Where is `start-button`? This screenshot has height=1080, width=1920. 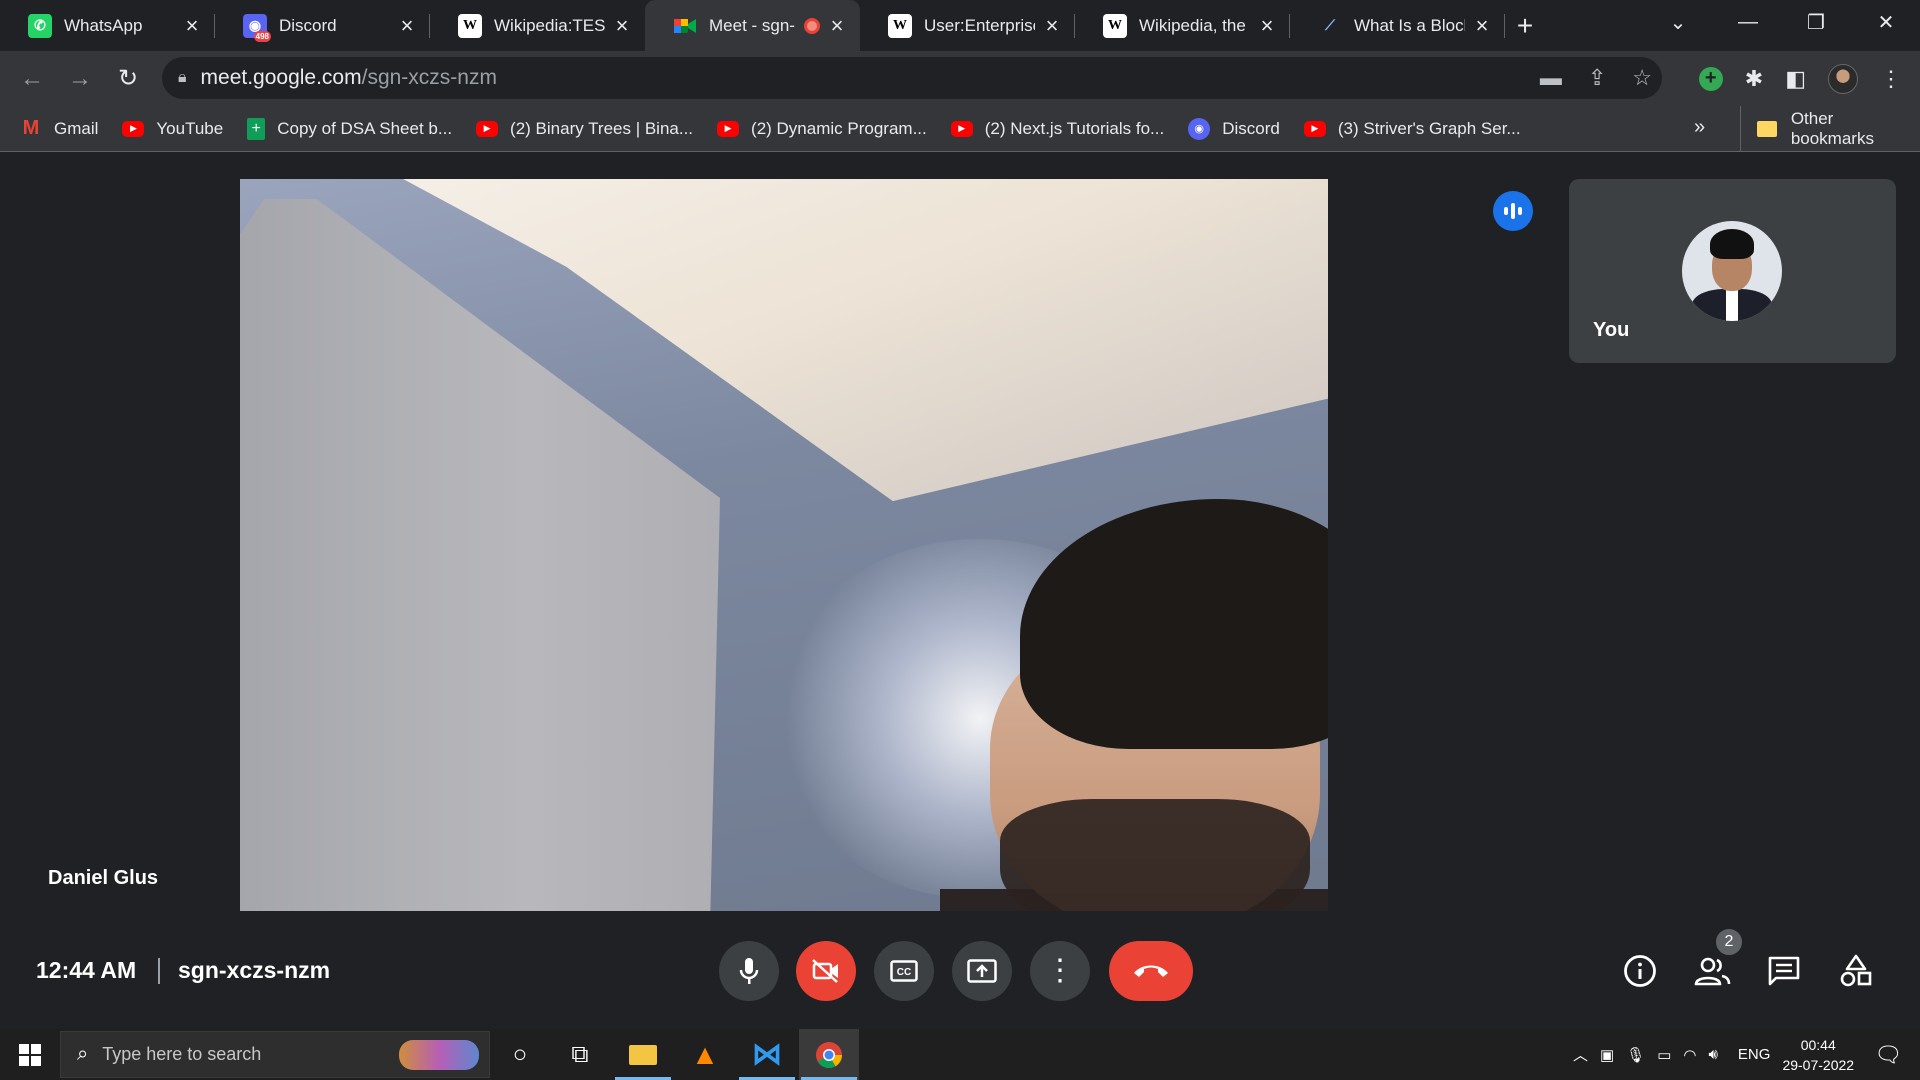 start-button is located at coordinates (30, 1054).